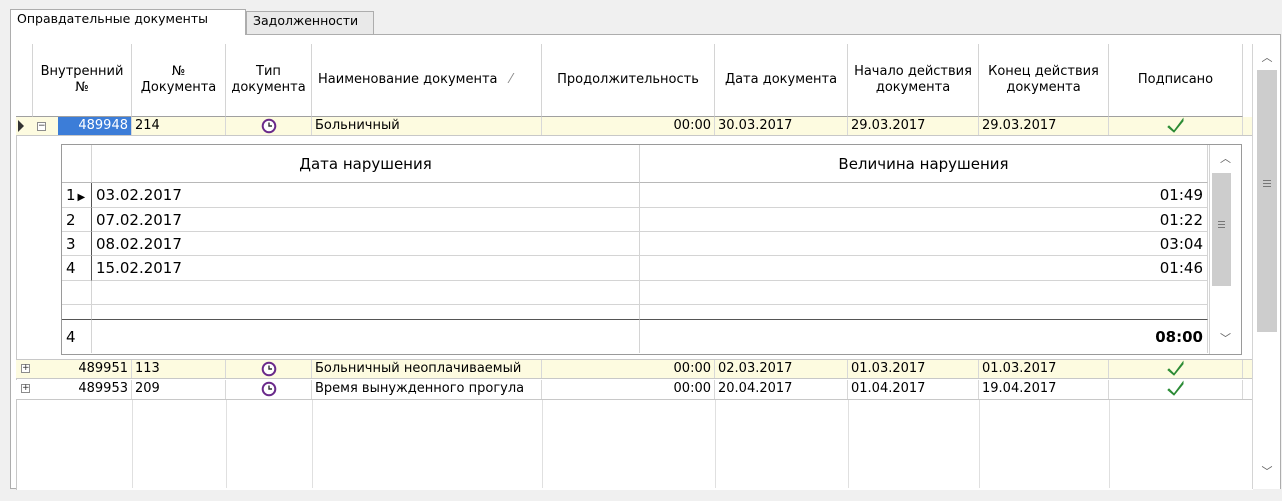 The image size is (1282, 501). Describe the element at coordinates (1221, 229) in the screenshot. I see `detail-scroll-thumb` at that location.